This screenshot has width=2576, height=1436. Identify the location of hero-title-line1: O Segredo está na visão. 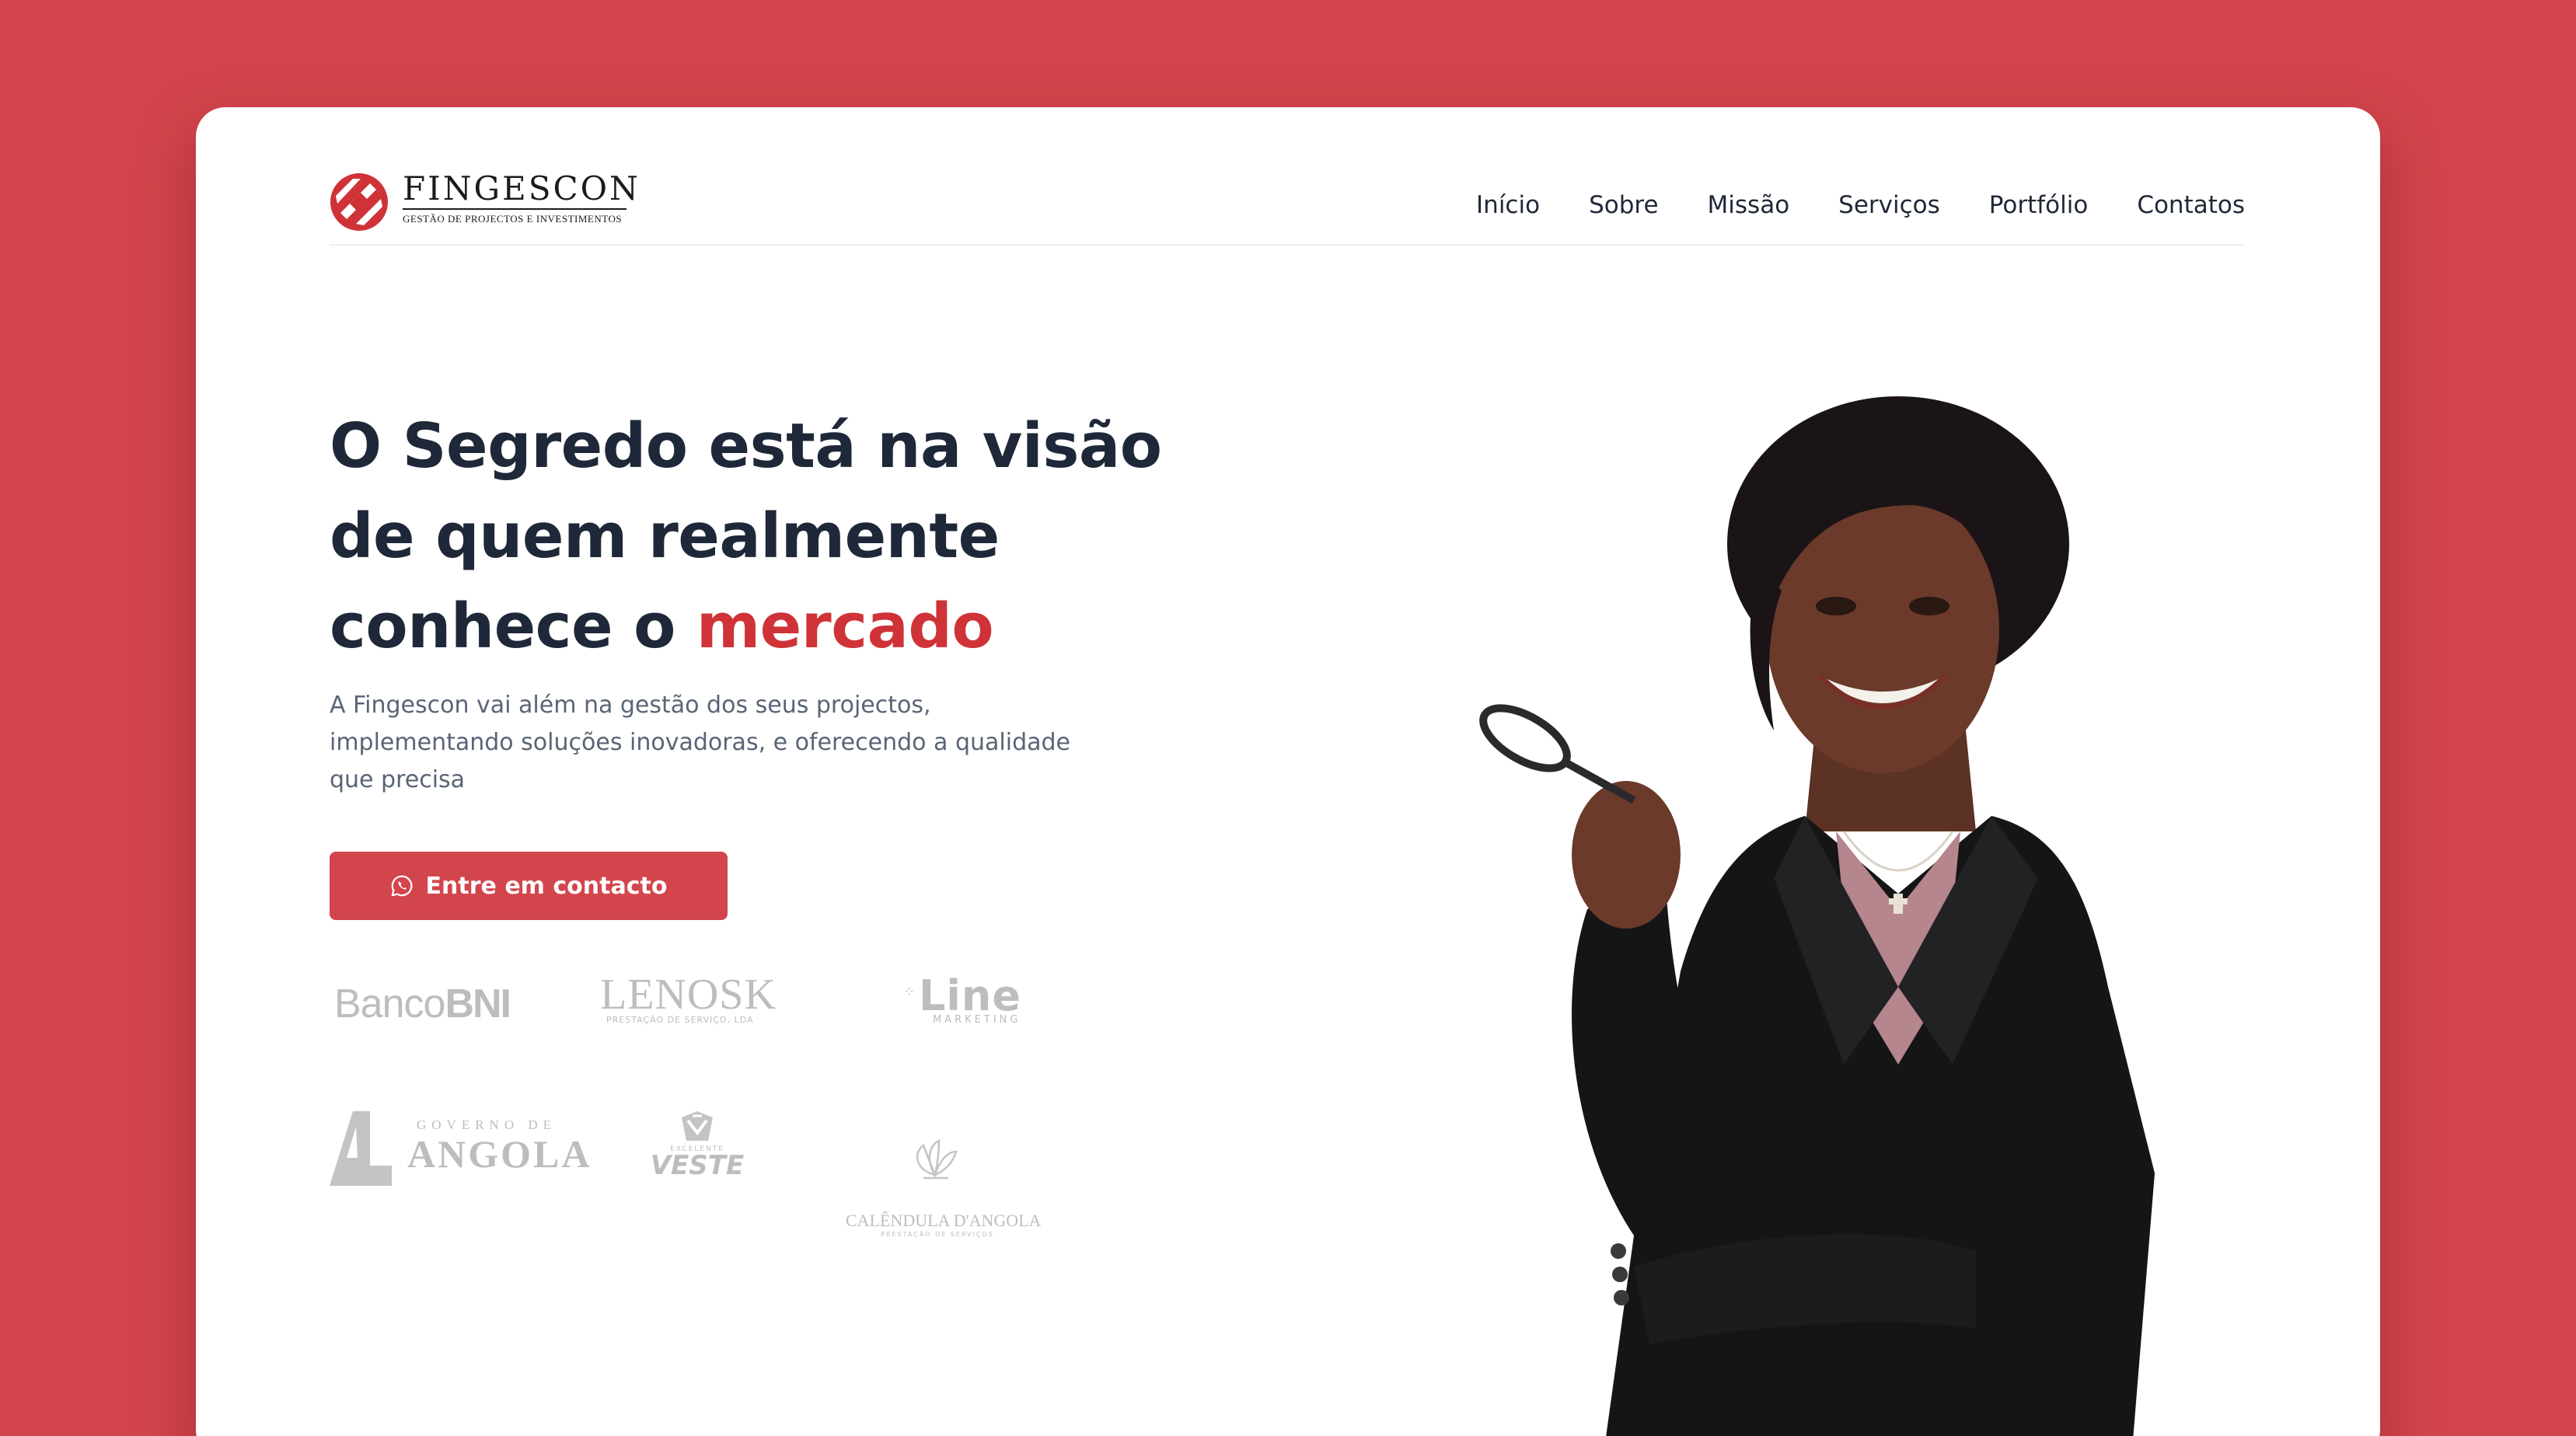
(746, 446).